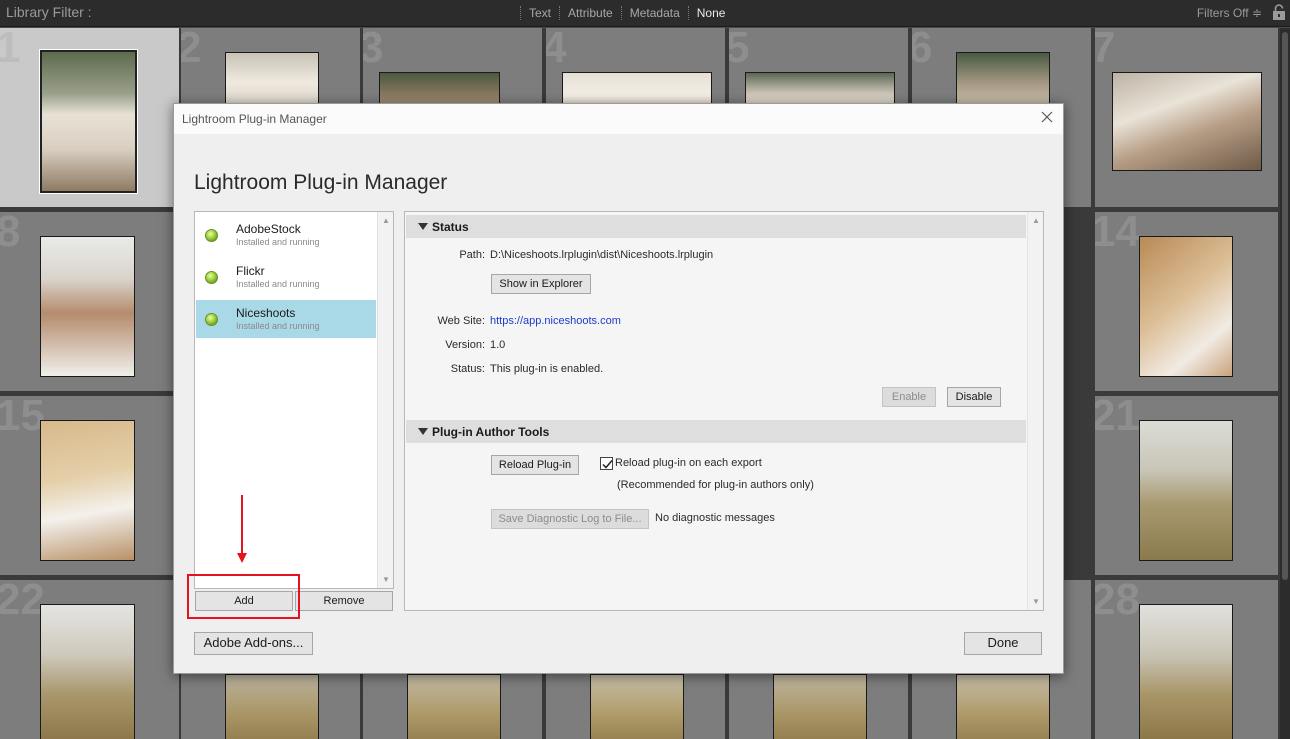 This screenshot has width=1290, height=739. I want to click on reload-plugin-button: Reload Plug-in, so click(535, 465).